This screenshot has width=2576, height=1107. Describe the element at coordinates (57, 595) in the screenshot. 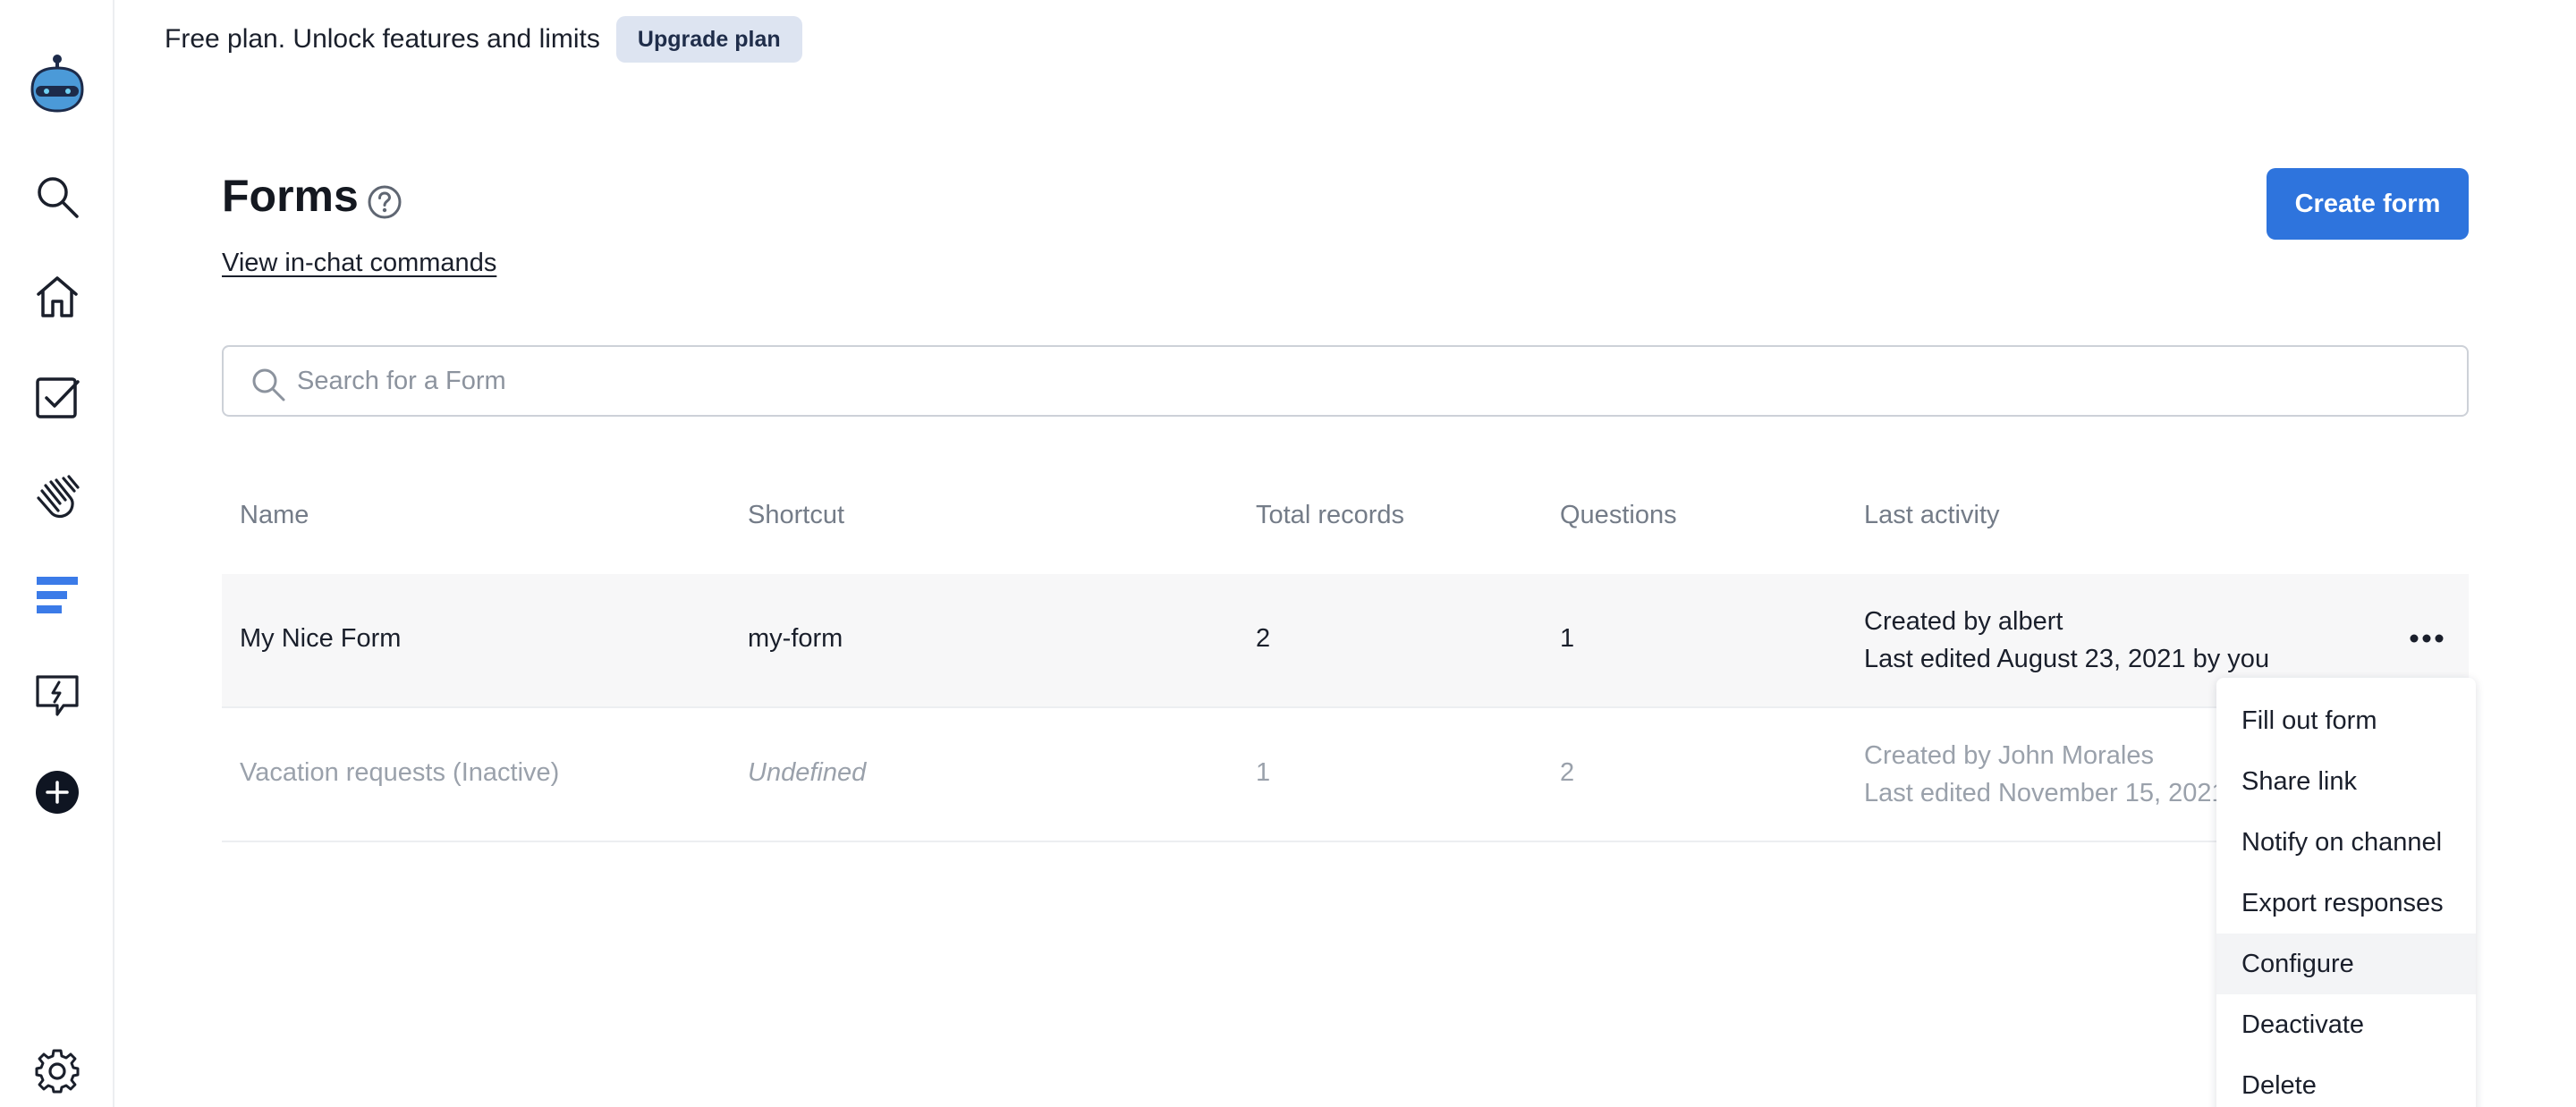

I see `forms-icon` at that location.